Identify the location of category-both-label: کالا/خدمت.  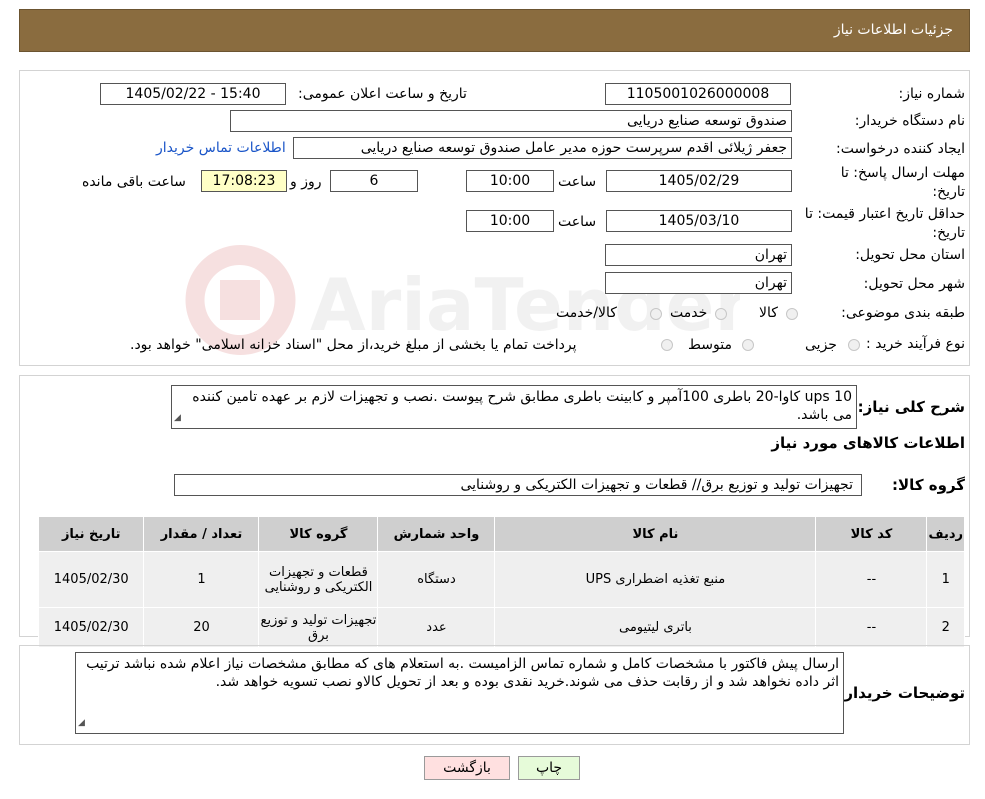
(586, 313).